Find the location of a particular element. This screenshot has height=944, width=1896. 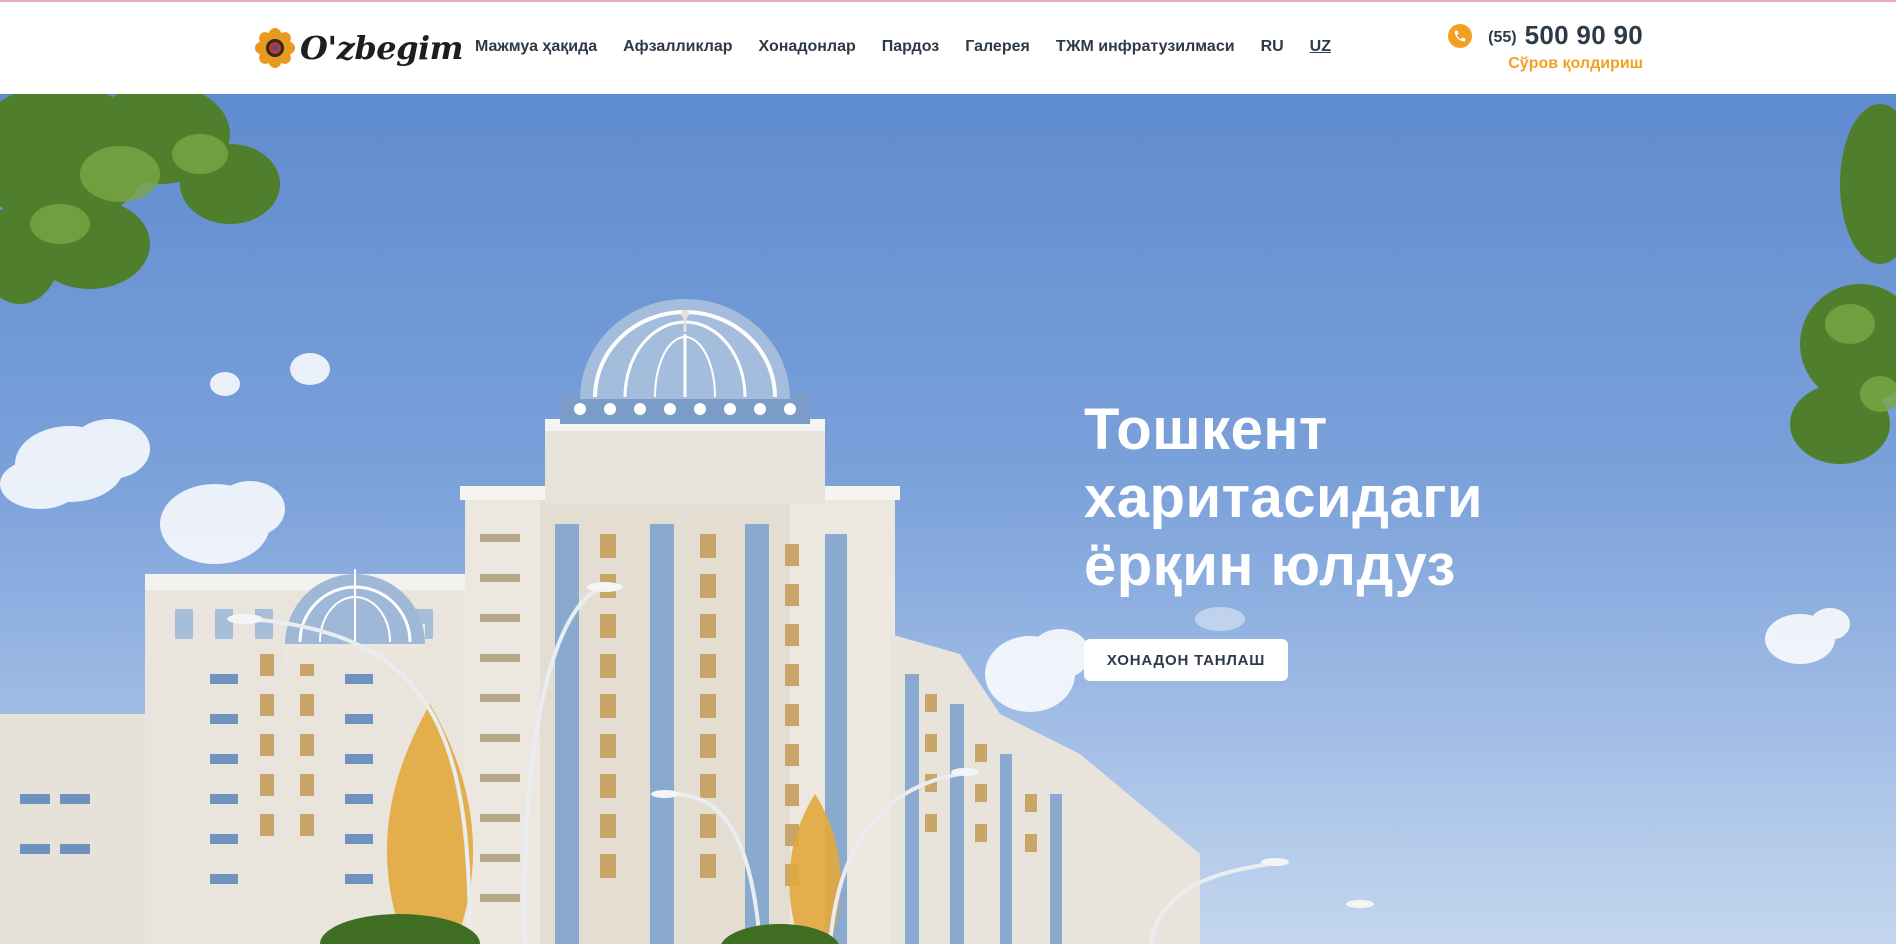

phone-number: 500 90 90 is located at coordinates (1583, 35).